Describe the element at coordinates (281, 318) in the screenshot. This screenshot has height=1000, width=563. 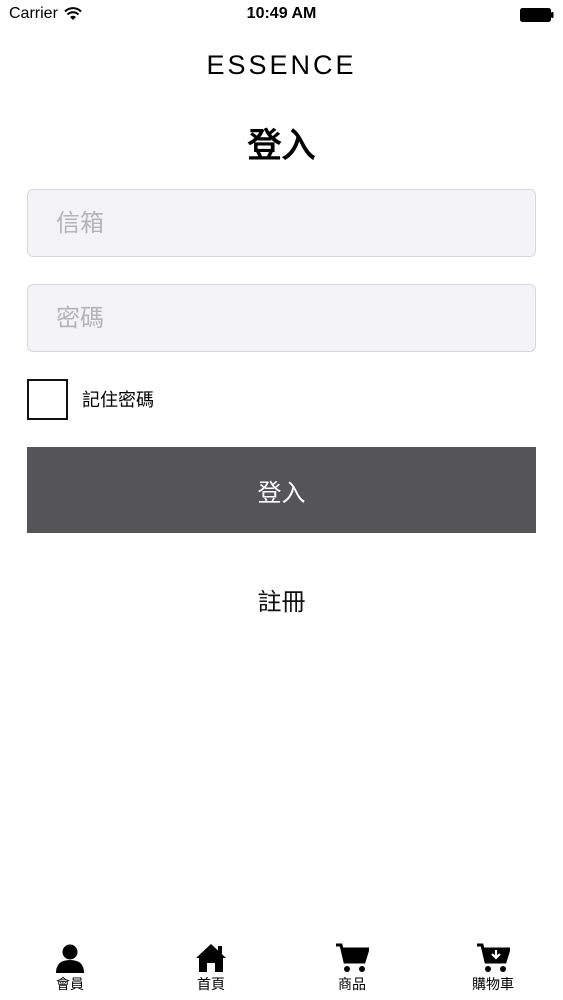
I see `password-field` at that location.